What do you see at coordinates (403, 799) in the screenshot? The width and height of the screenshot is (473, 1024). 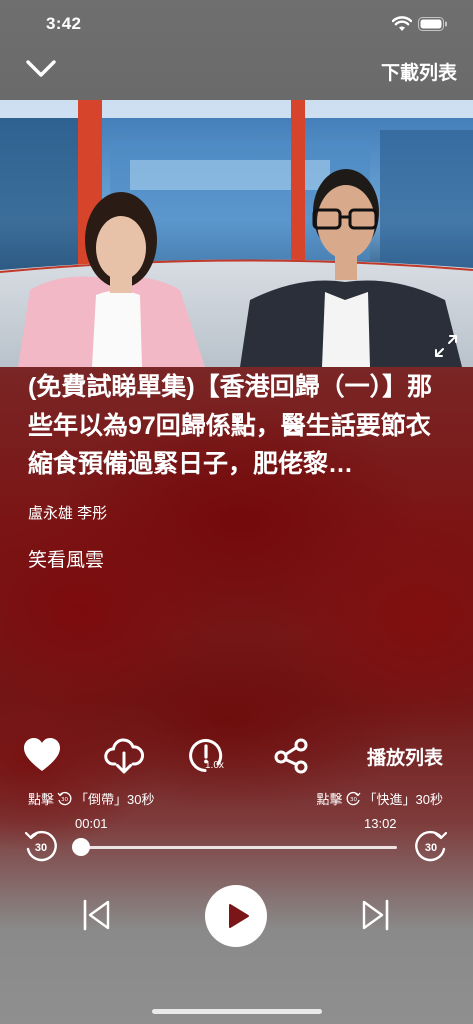 I see `forward-hint-text: 「快進」30秒` at bounding box center [403, 799].